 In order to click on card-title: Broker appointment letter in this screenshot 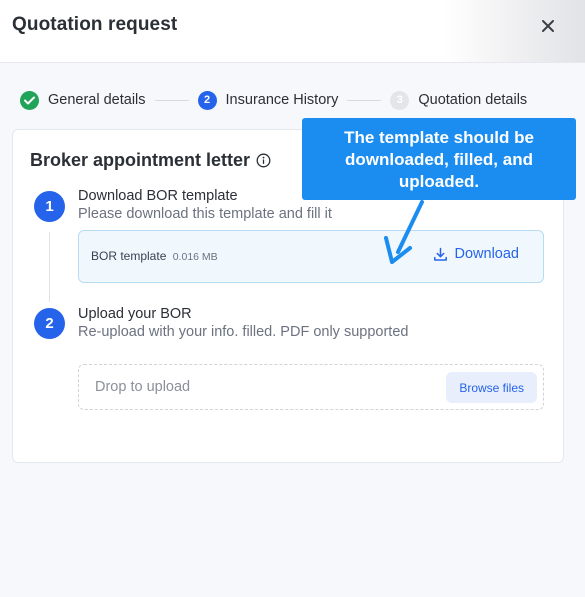, I will do `click(150, 160)`.